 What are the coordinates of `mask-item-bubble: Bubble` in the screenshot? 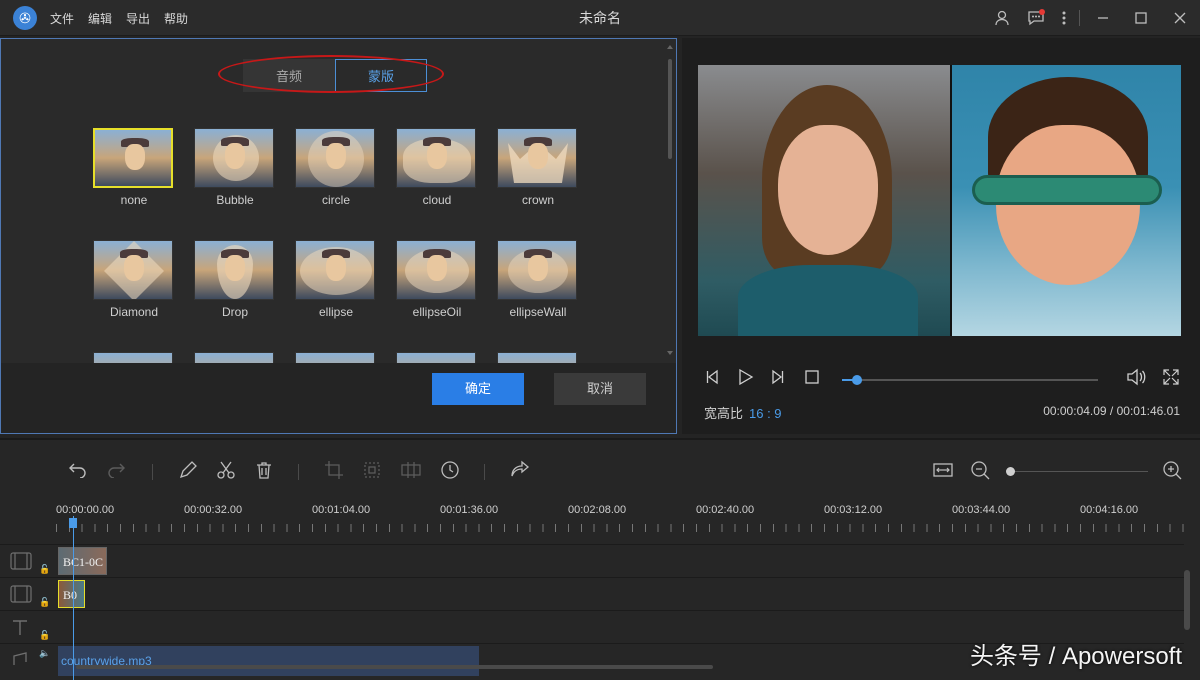 It's located at (235, 167).